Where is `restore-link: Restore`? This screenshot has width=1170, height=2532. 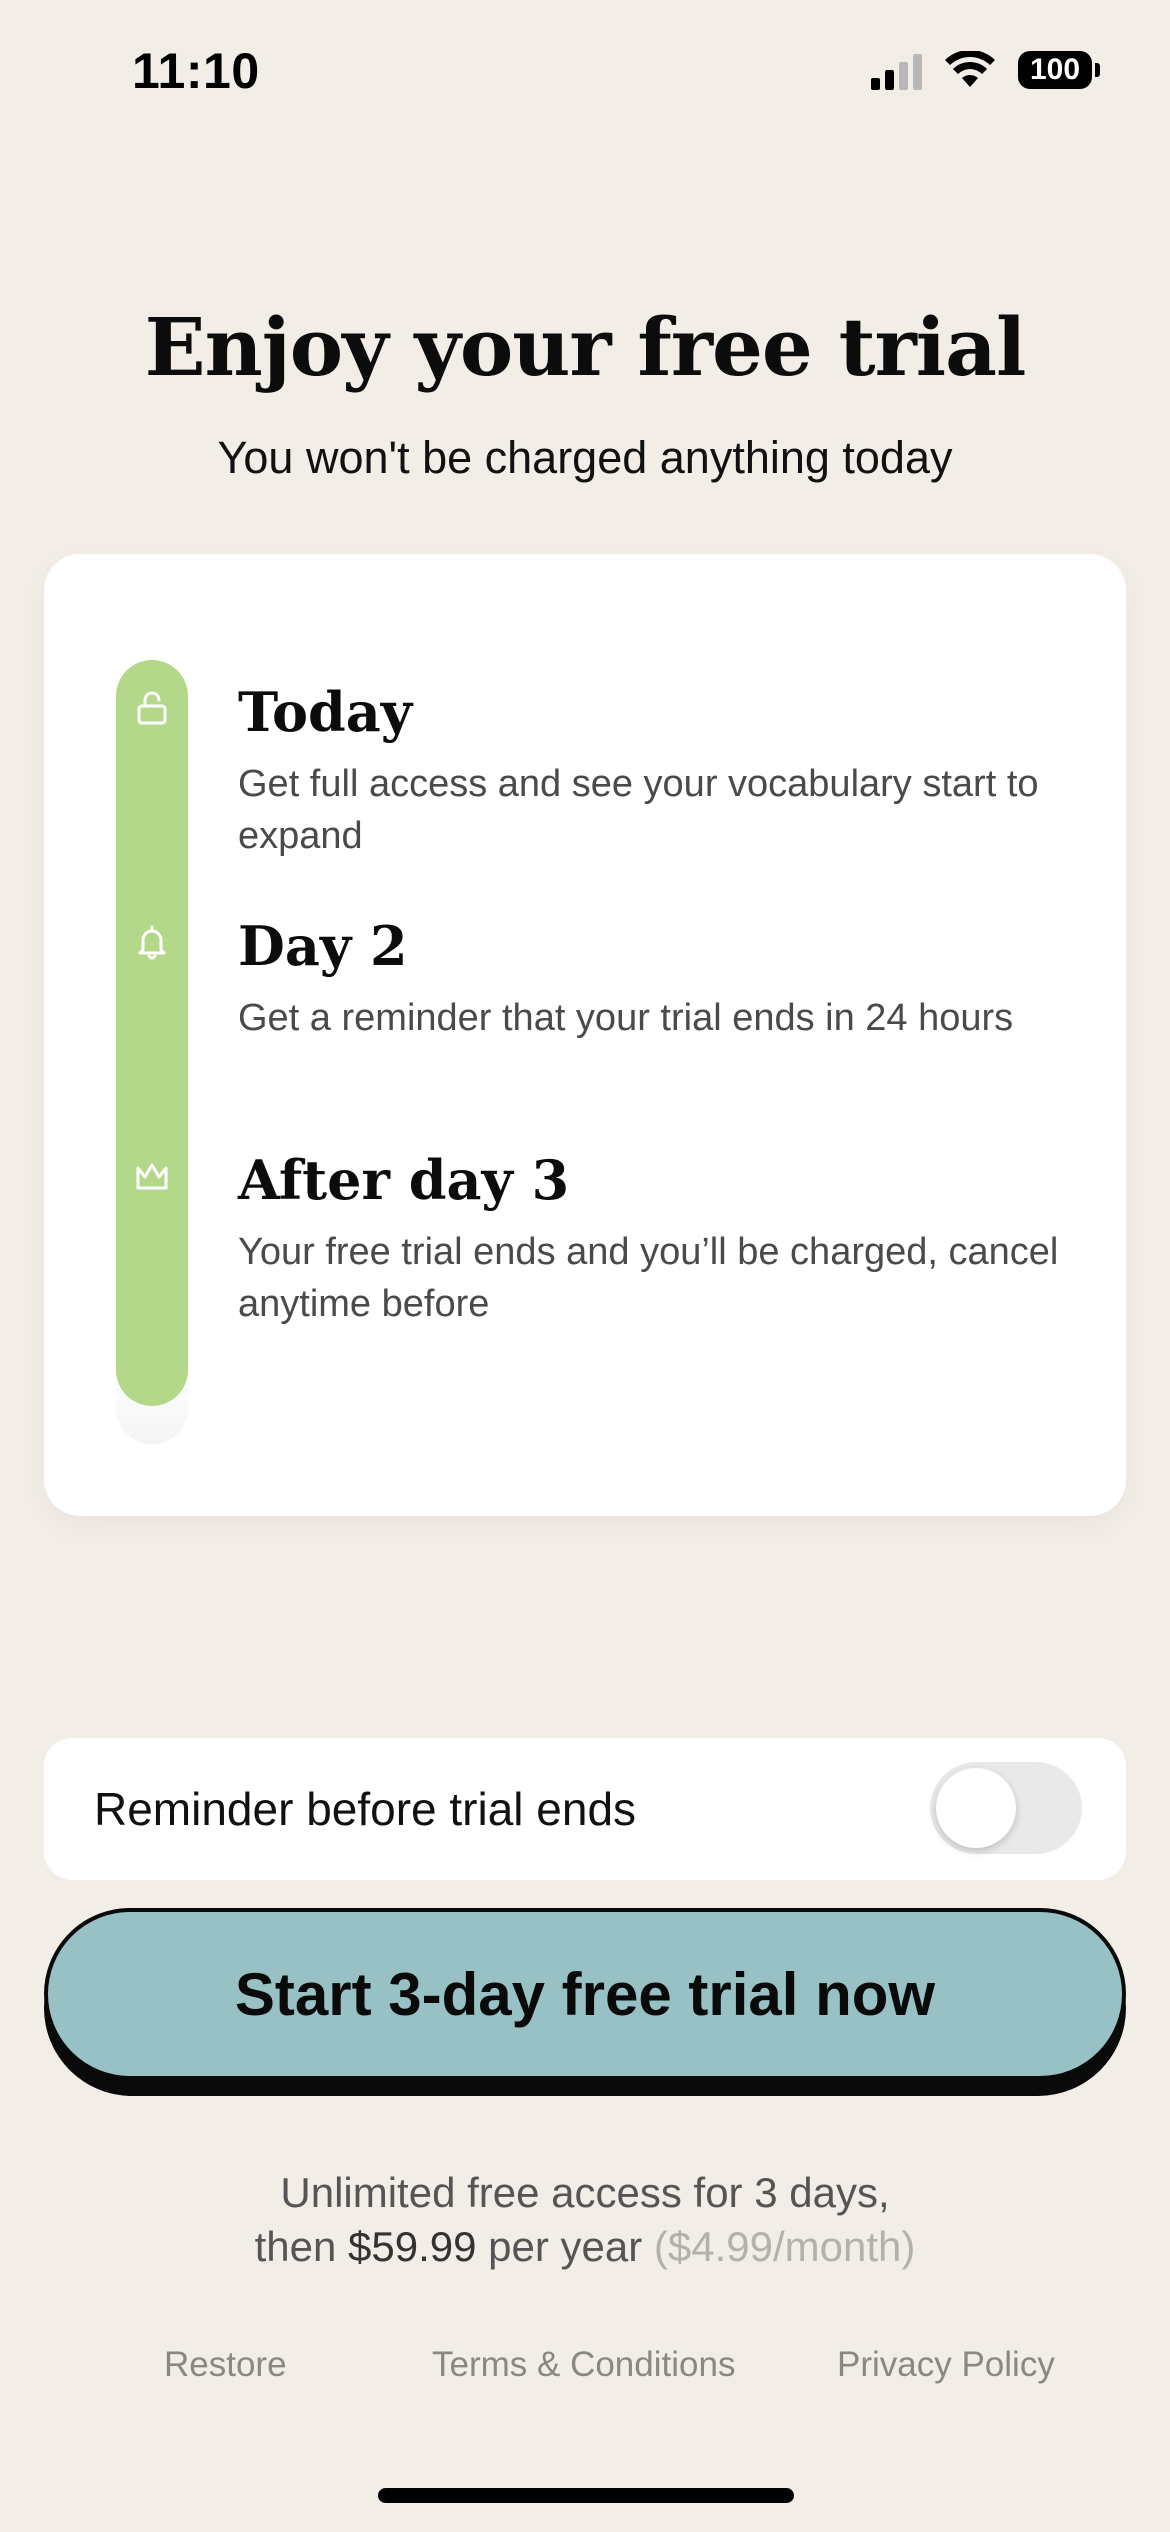 restore-link: Restore is located at coordinates (225, 2365).